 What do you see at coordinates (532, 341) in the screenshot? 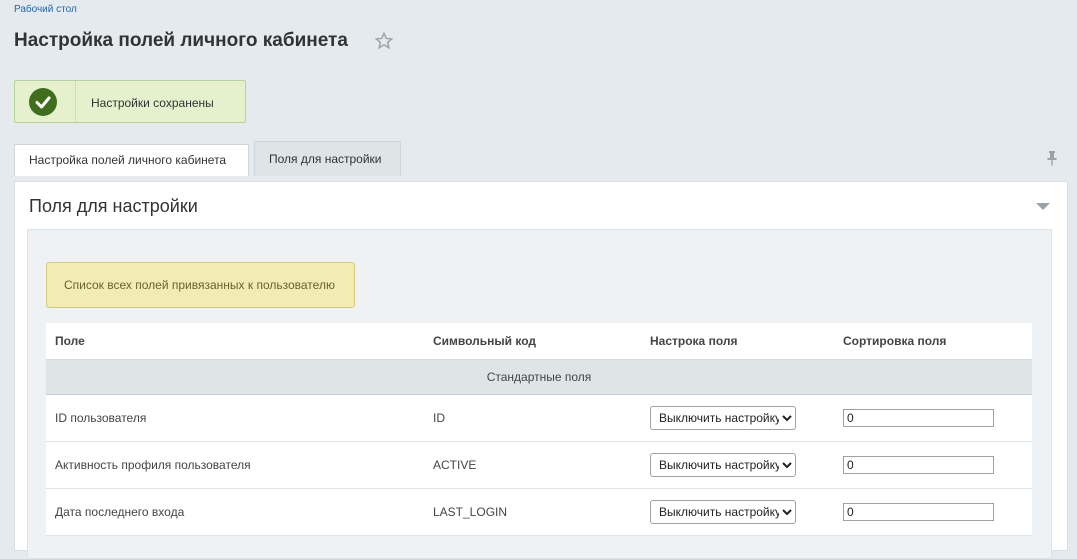
I see `column-header-code: Символьный код` at bounding box center [532, 341].